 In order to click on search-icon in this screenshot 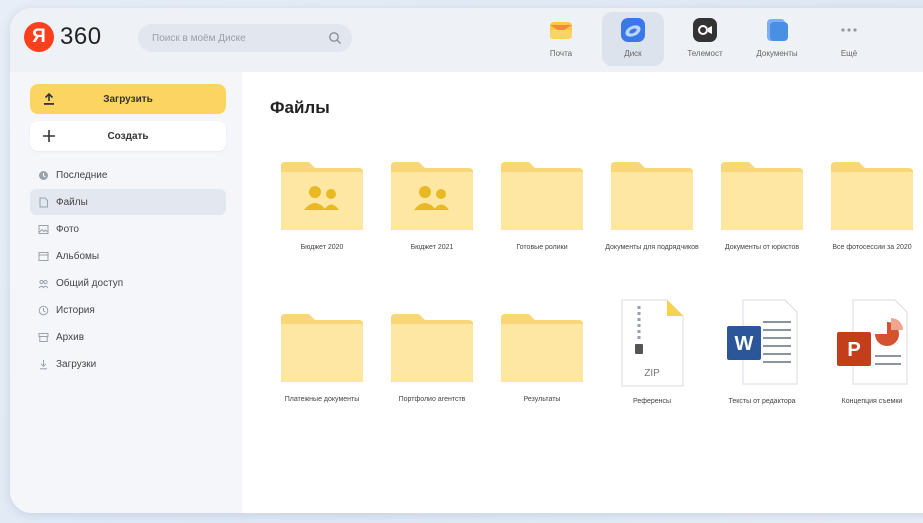, I will do `click(335, 38)`.